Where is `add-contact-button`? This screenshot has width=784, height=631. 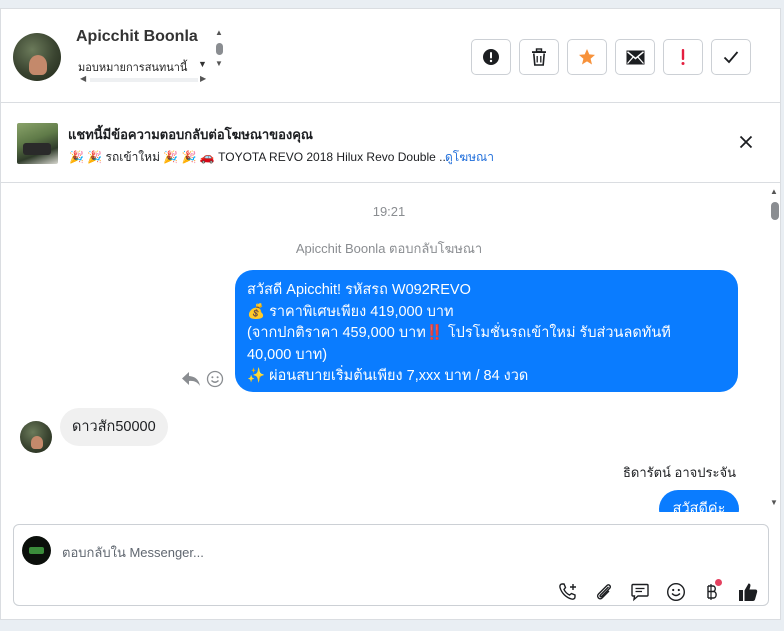
add-contact-button is located at coordinates (568, 592).